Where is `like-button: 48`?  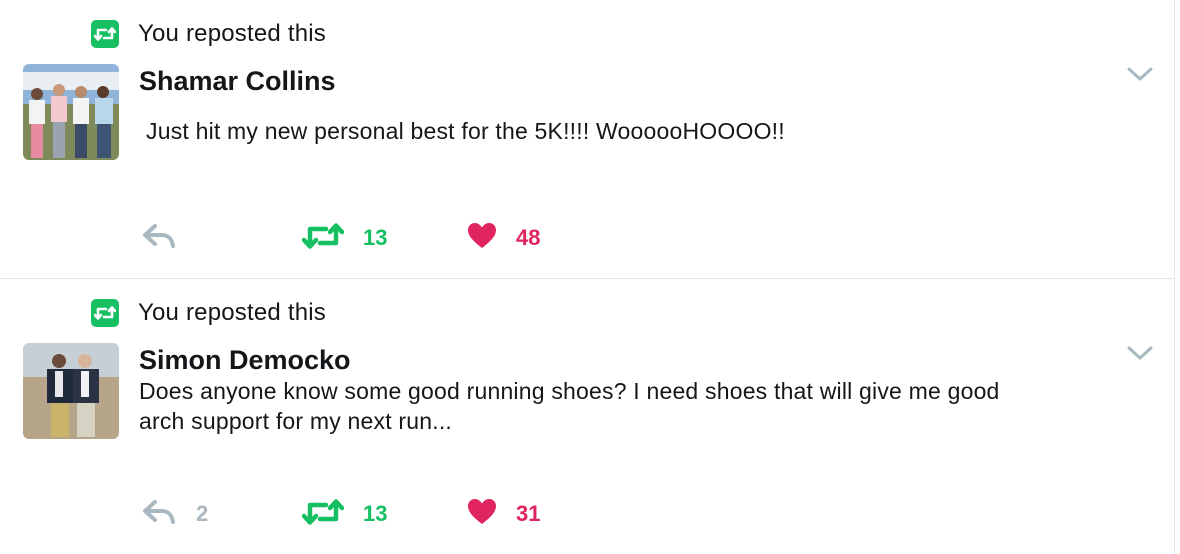 like-button: 48 is located at coordinates (503, 238).